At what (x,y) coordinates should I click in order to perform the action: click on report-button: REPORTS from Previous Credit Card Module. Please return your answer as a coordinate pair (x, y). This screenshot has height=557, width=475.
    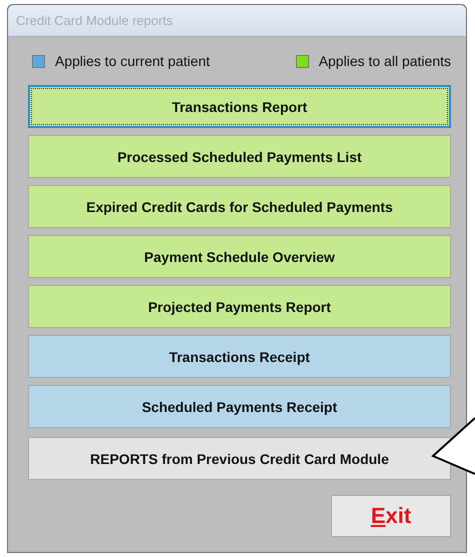
    Looking at the image, I should click on (239, 458).